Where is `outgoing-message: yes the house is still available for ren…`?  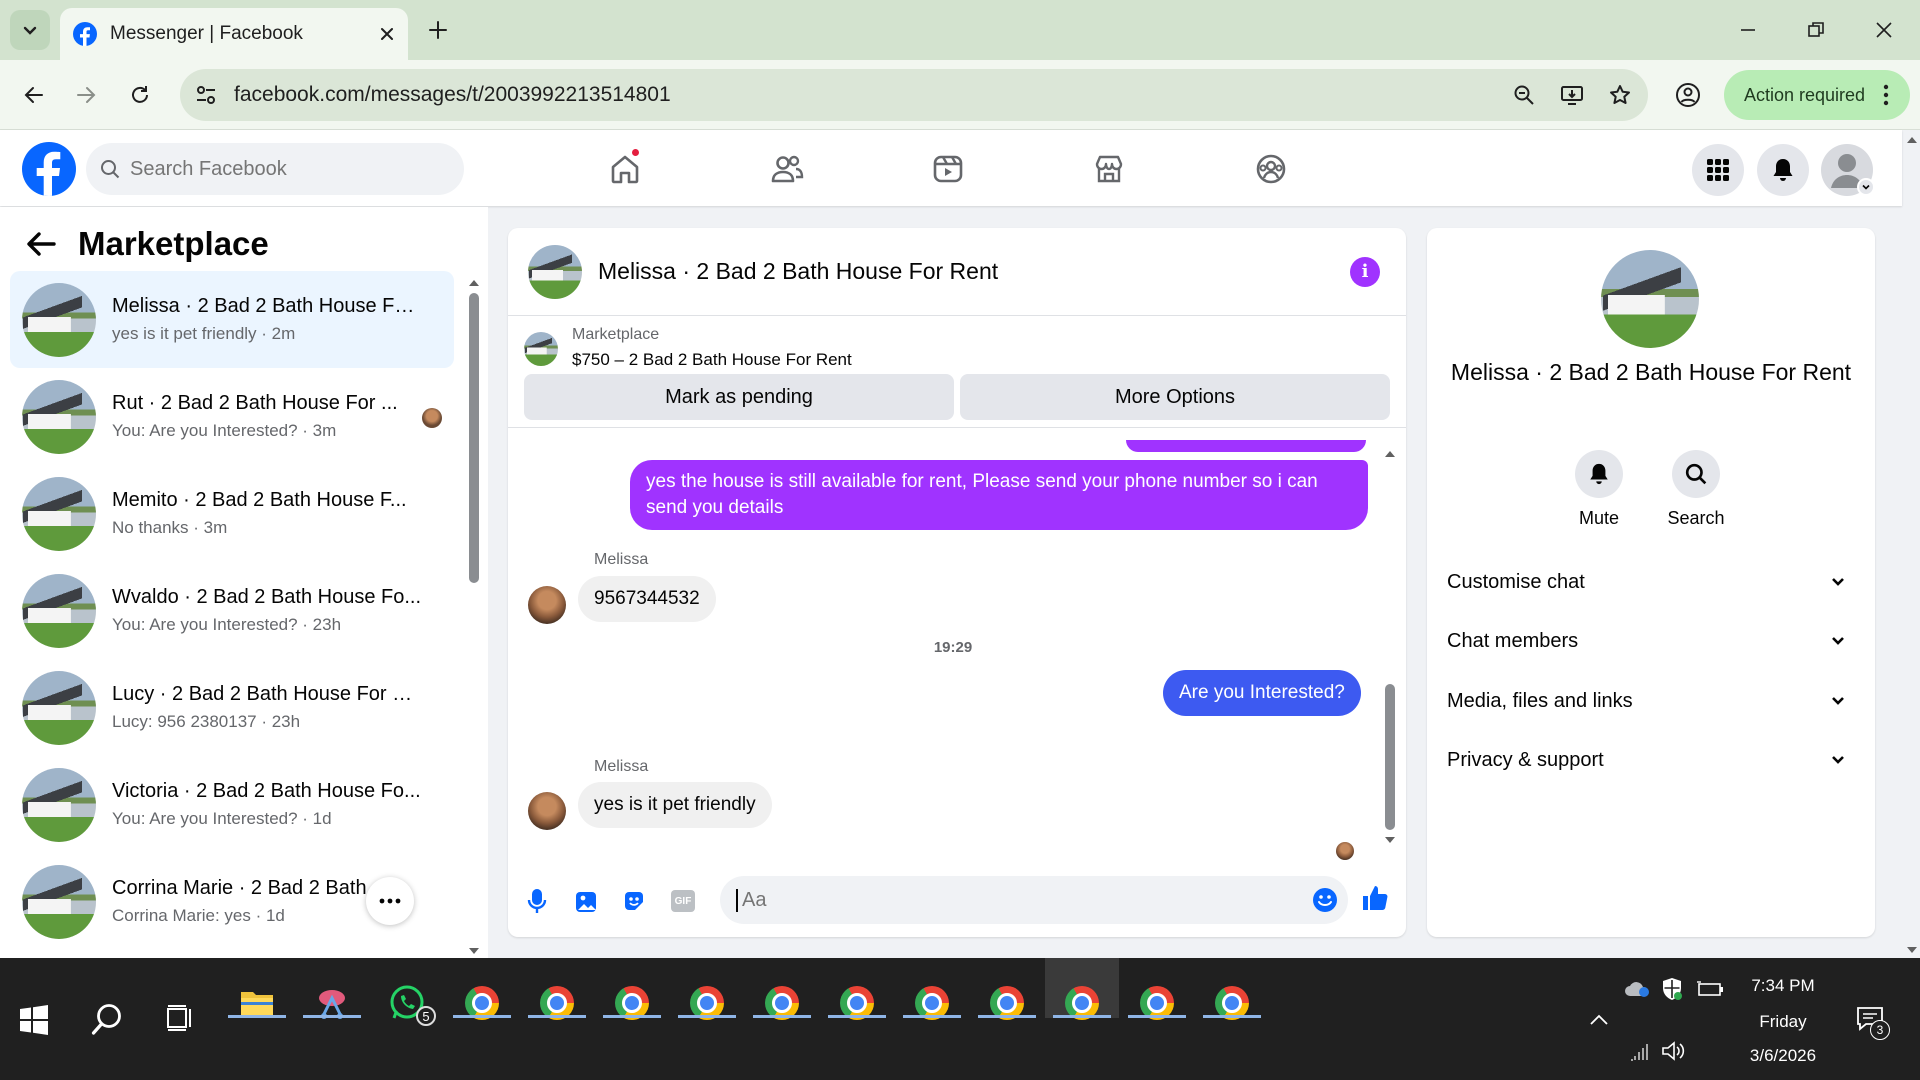
outgoing-message: yes the house is still available for ren… is located at coordinates (999, 495).